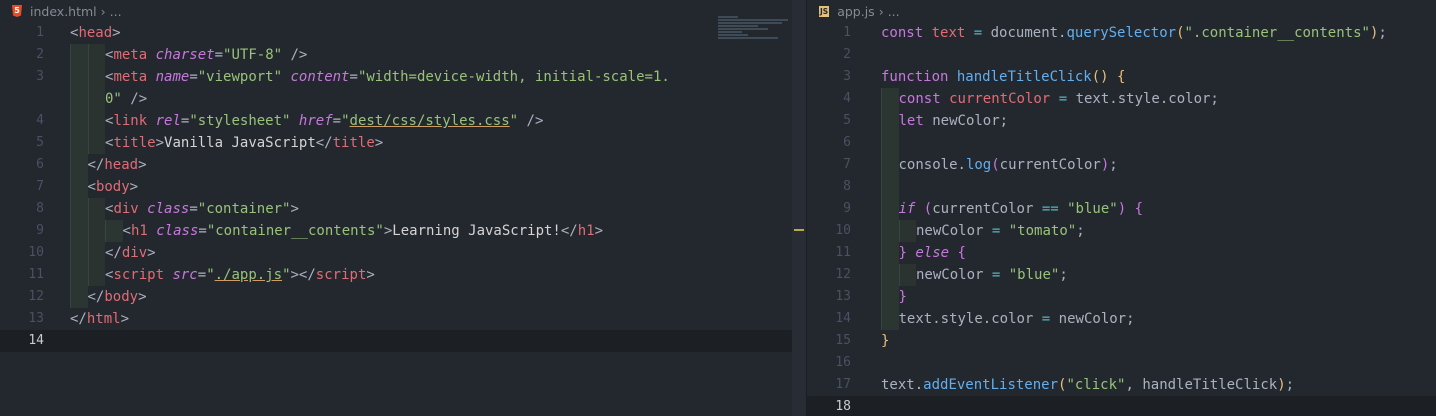  What do you see at coordinates (1121, 275) in the screenshot?
I see `code-line: 12 newColor = "blue";` at bounding box center [1121, 275].